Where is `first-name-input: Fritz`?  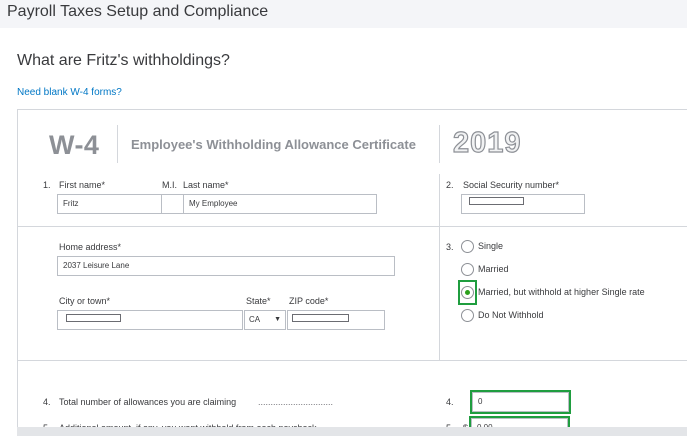 first-name-input: Fritz is located at coordinates (109, 204).